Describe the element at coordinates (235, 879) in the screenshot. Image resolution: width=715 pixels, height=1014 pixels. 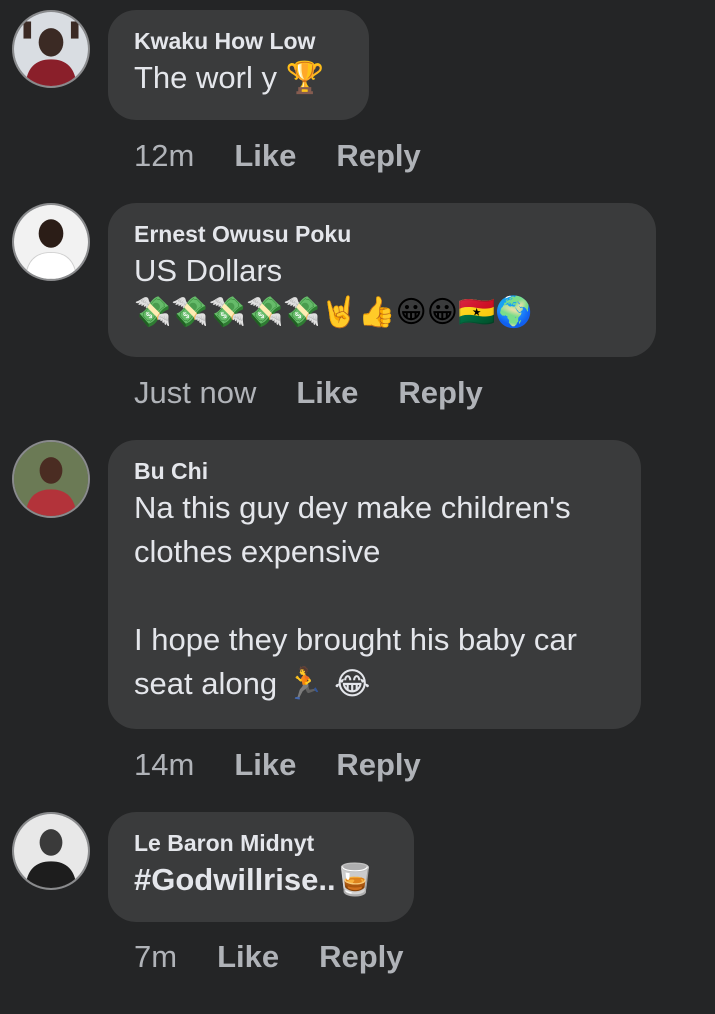
I see `hashtag-link: #Godwillrise..` at that location.